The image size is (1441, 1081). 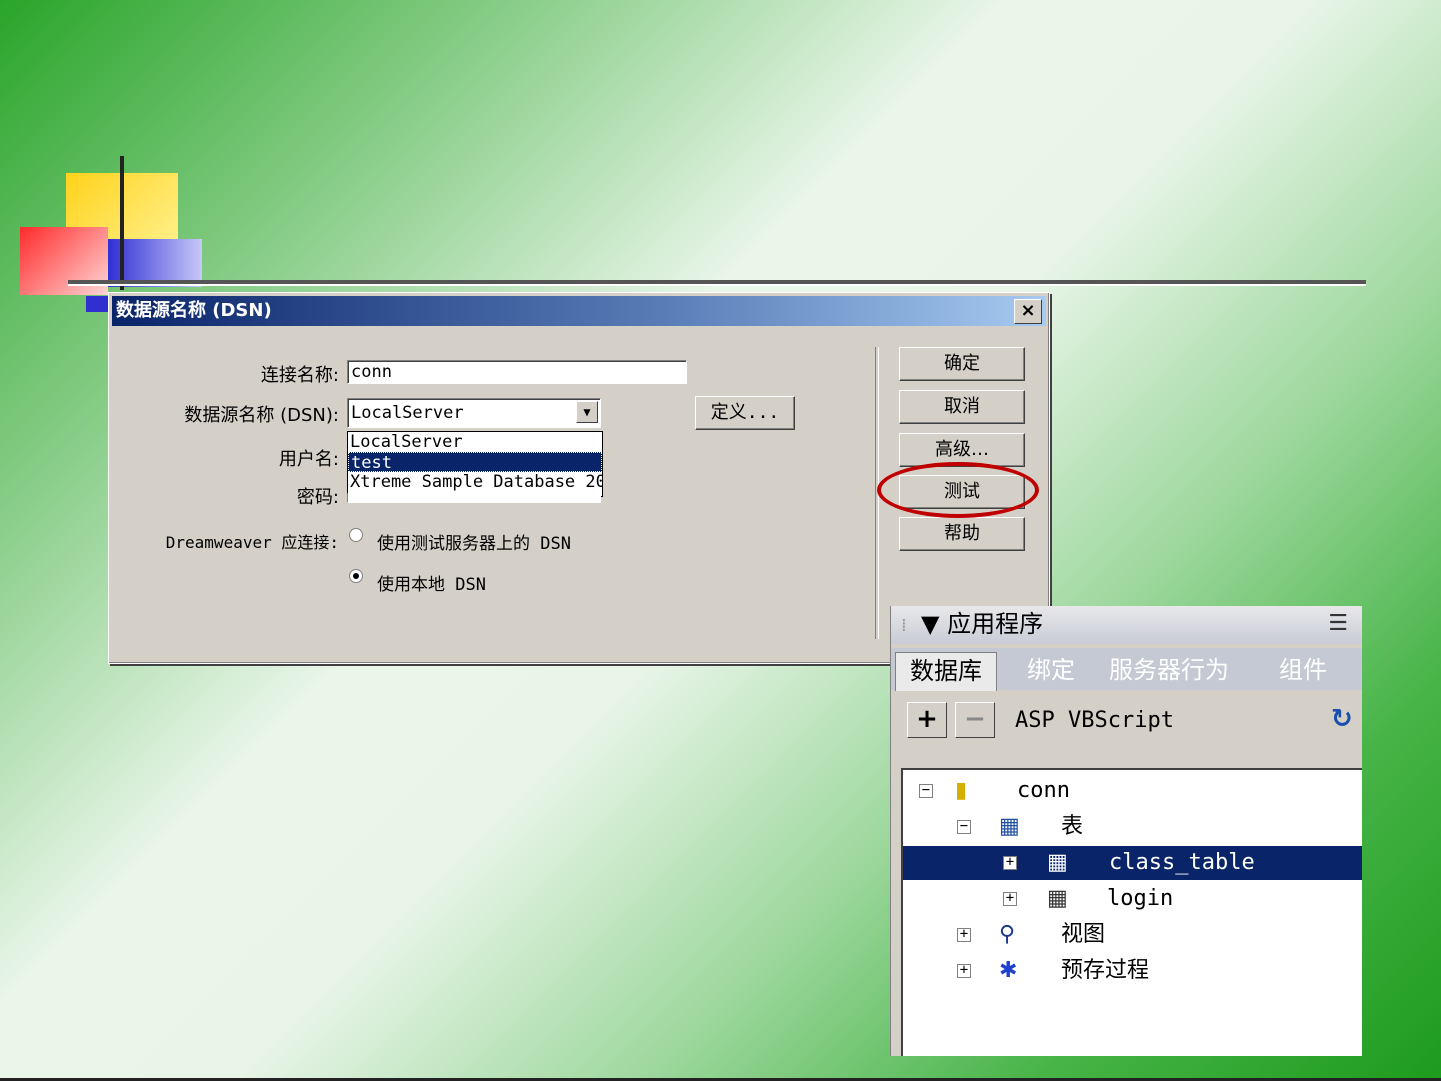 I want to click on radio-use-server-dsn, so click(x=356, y=535).